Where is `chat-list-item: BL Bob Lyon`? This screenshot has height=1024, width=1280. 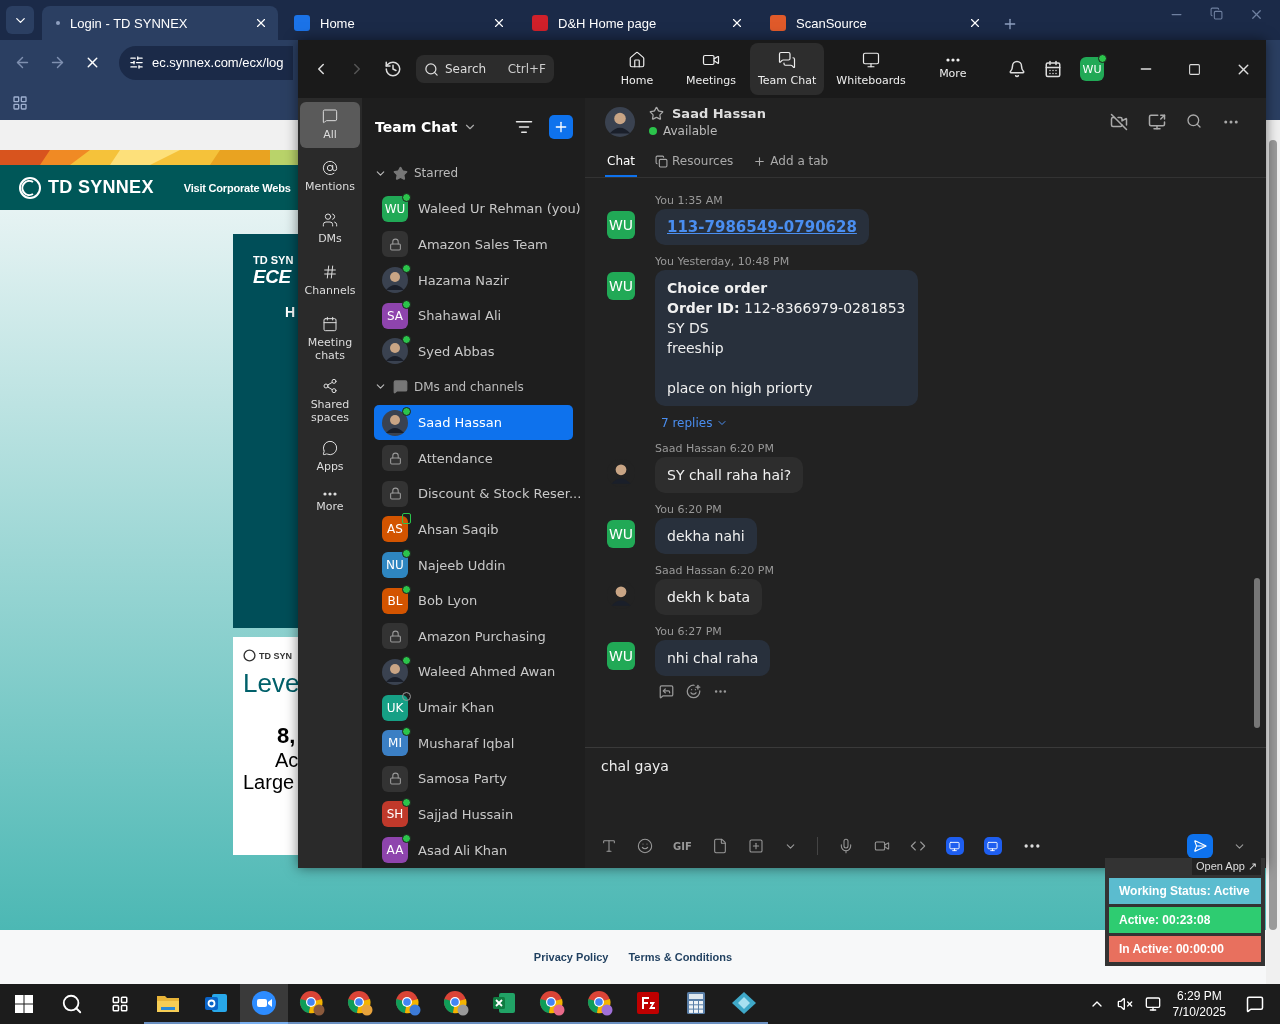
chat-list-item: BL Bob Lyon is located at coordinates (473, 600).